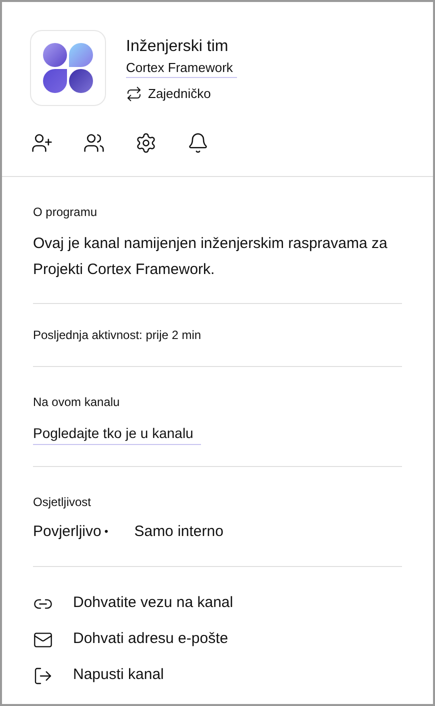 This screenshot has width=435, height=706. What do you see at coordinates (67, 532) in the screenshot?
I see `sensitivity-label: Povjerljivo` at bounding box center [67, 532].